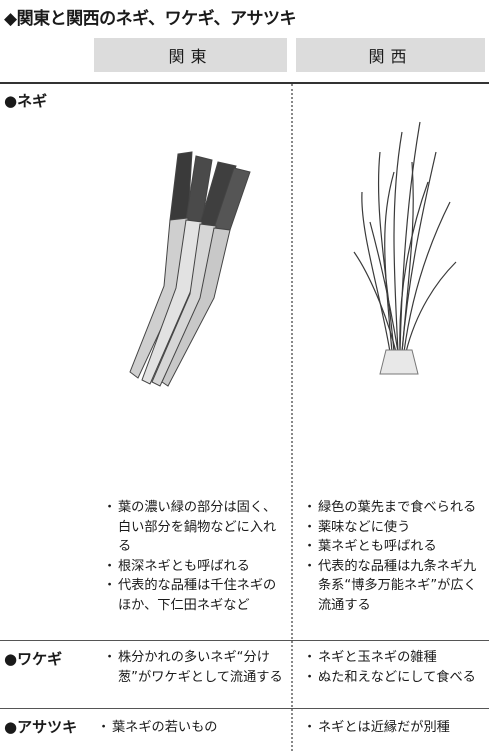 This screenshot has width=489, height=751. What do you see at coordinates (193, 567) in the screenshot?
I see `list-item: 根深ネギとも呼ばれる` at bounding box center [193, 567].